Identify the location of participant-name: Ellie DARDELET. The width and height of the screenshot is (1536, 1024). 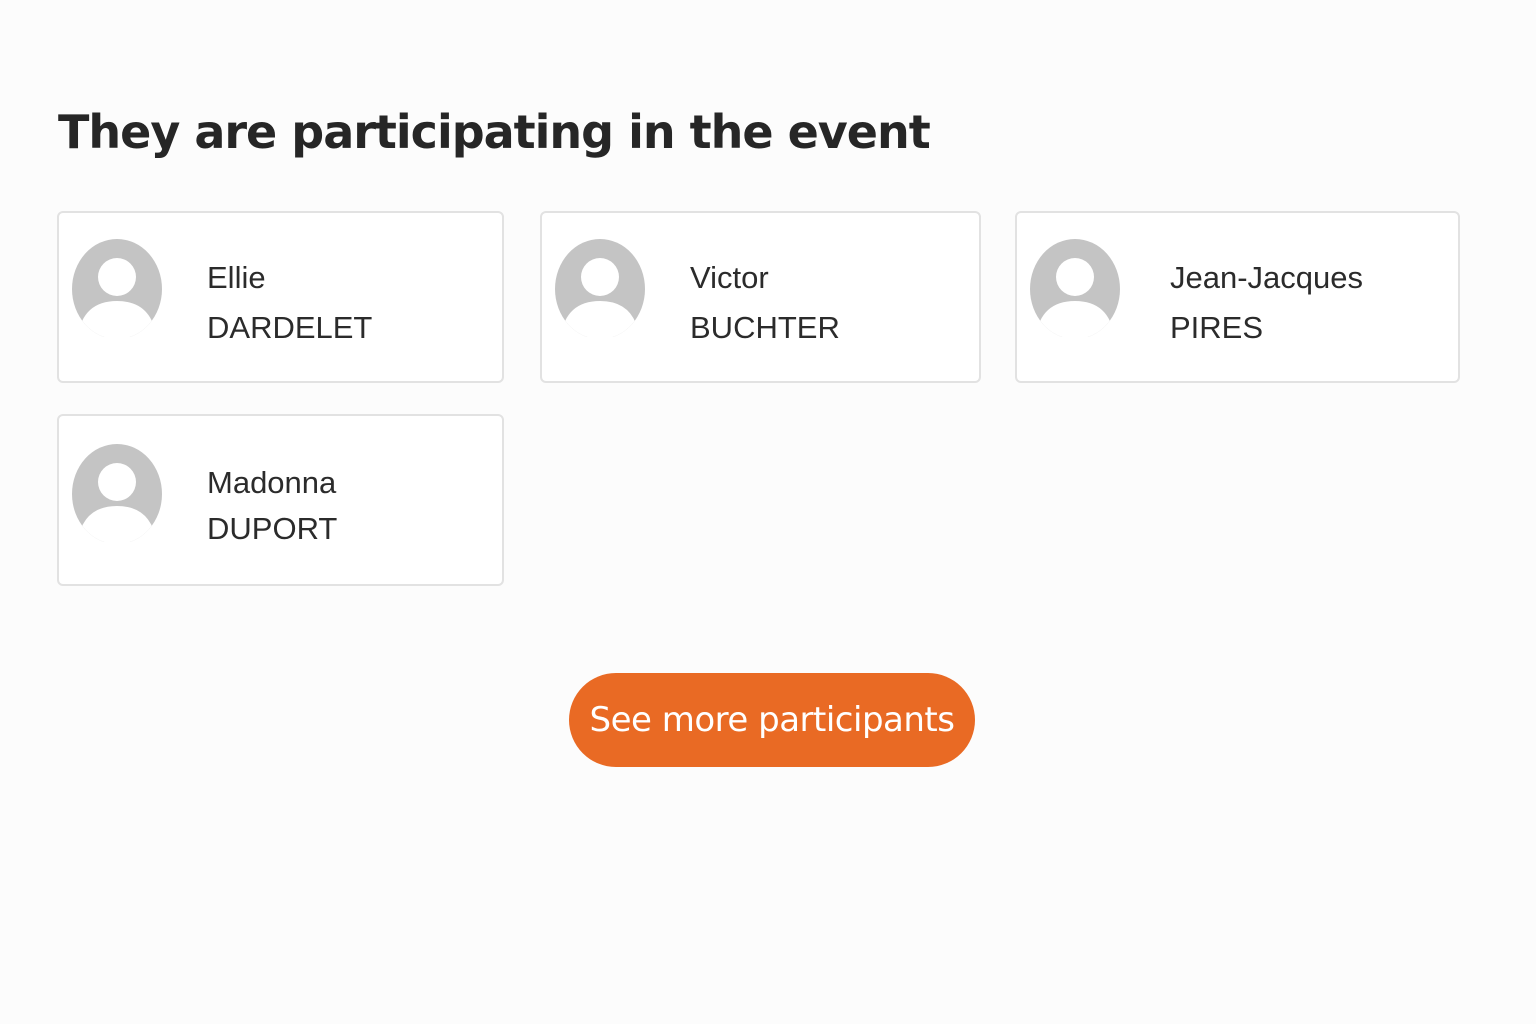
(289, 303).